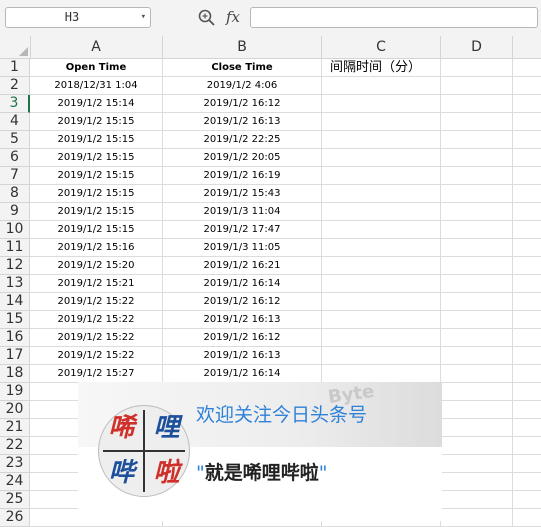  What do you see at coordinates (527, 338) in the screenshot?
I see `cell-e16` at bounding box center [527, 338].